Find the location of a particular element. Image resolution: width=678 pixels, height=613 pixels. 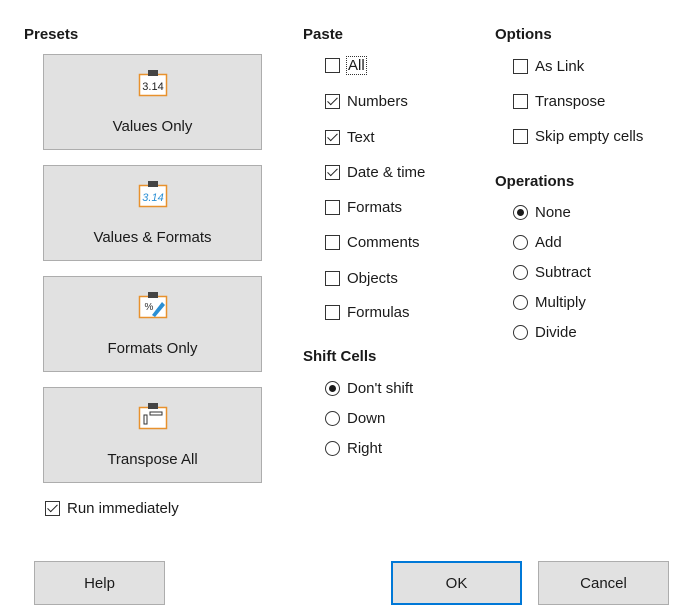

op-divide-label: Divide is located at coordinates (556, 332).